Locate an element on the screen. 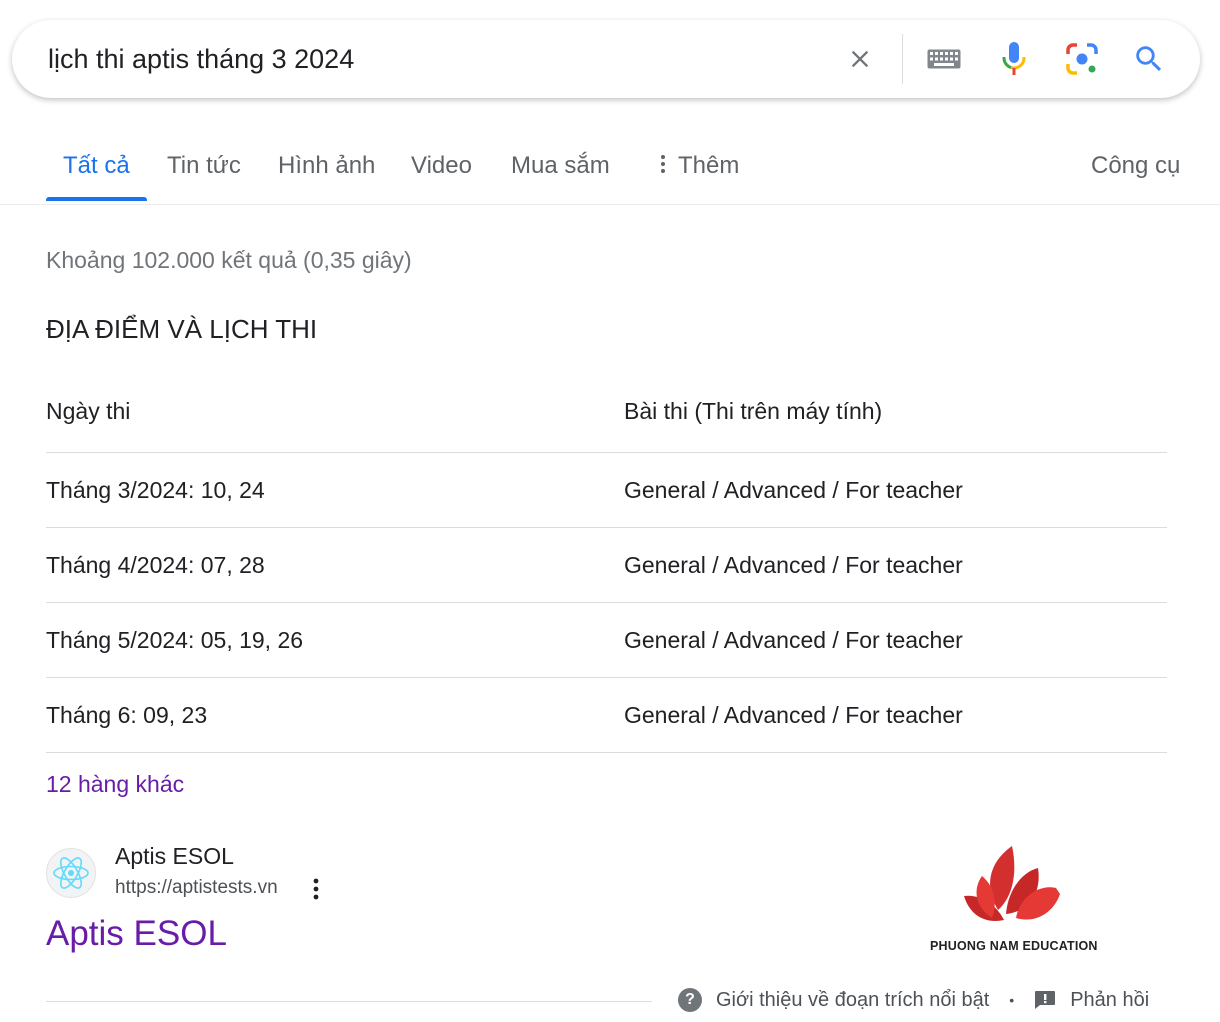 This screenshot has height=1022, width=1220. table-cell: Tháng 3/2024: 10, 24 is located at coordinates (155, 490).